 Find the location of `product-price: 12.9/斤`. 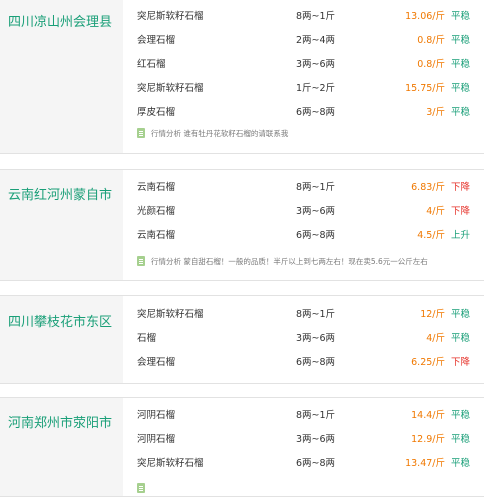

product-price: 12.9/斤 is located at coordinates (428, 439).